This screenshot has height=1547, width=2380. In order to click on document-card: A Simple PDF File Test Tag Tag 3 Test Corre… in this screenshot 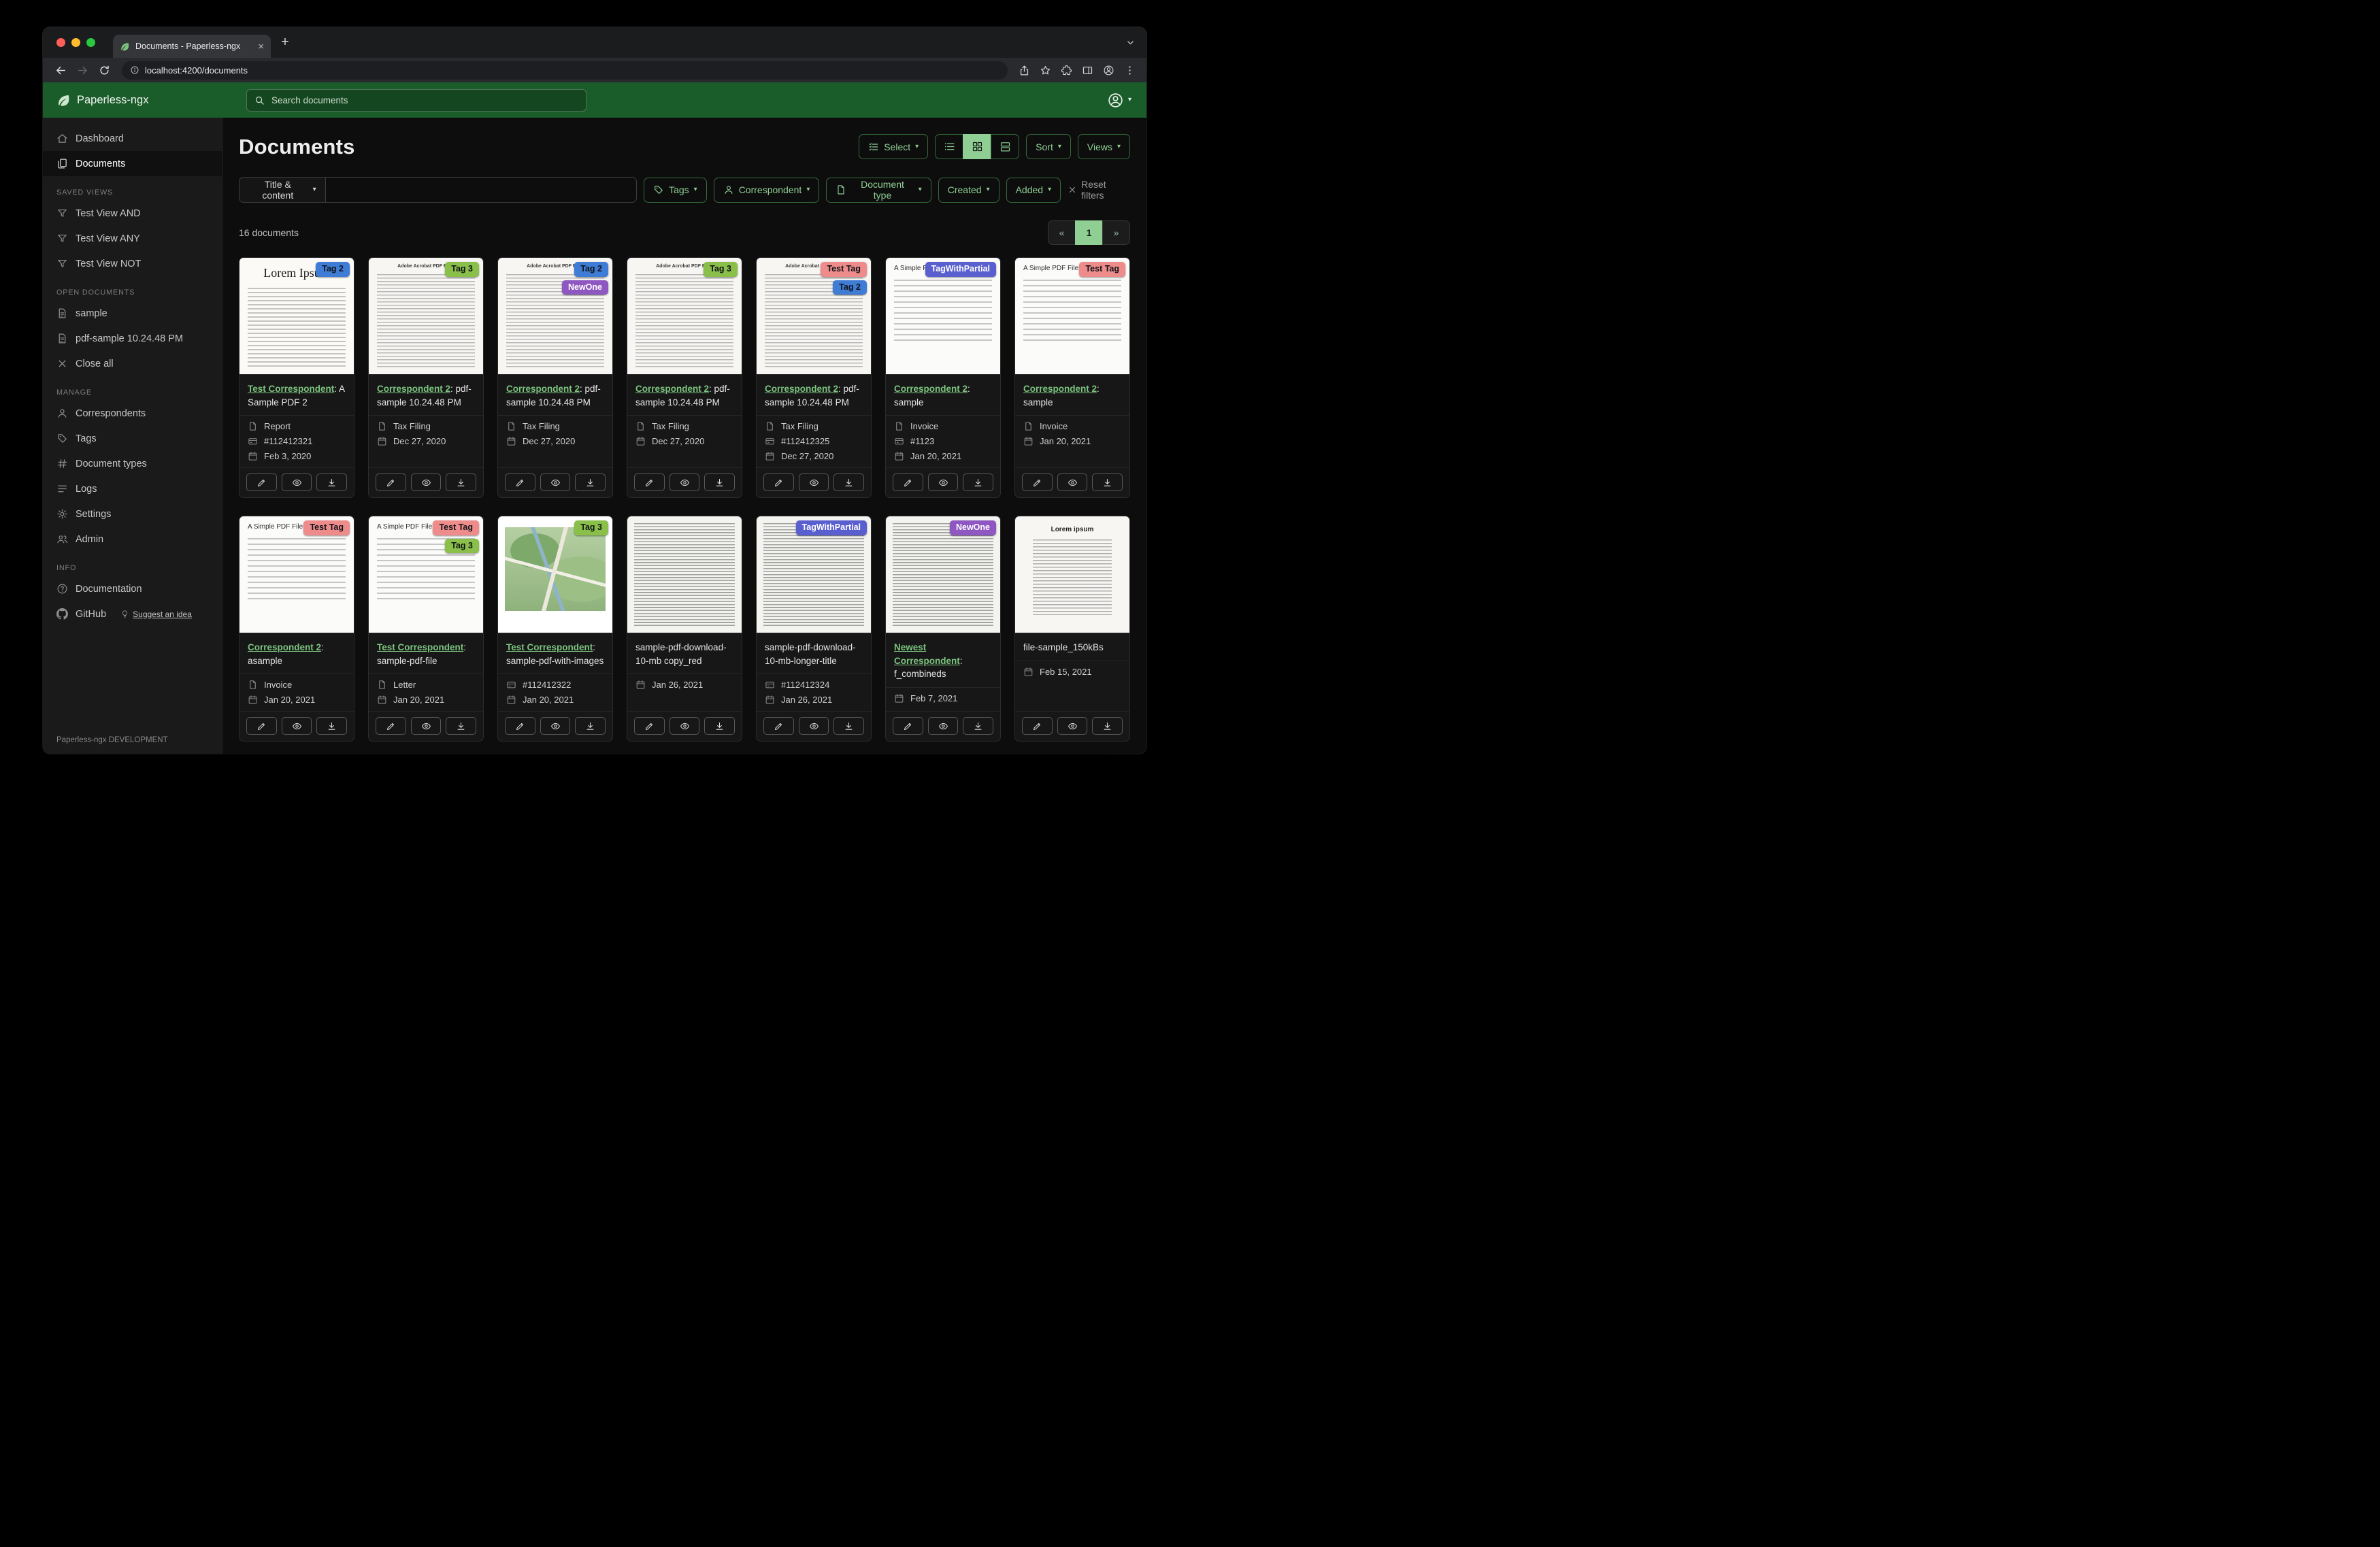, I will do `click(426, 629)`.